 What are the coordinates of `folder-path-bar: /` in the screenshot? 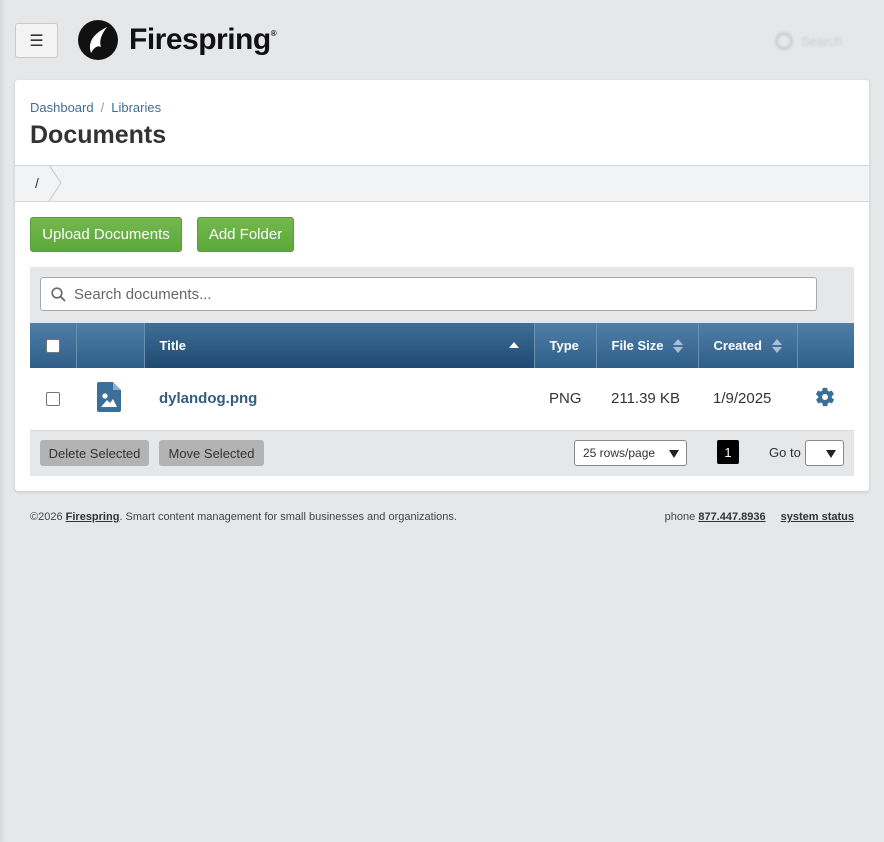 It's located at (442, 183).